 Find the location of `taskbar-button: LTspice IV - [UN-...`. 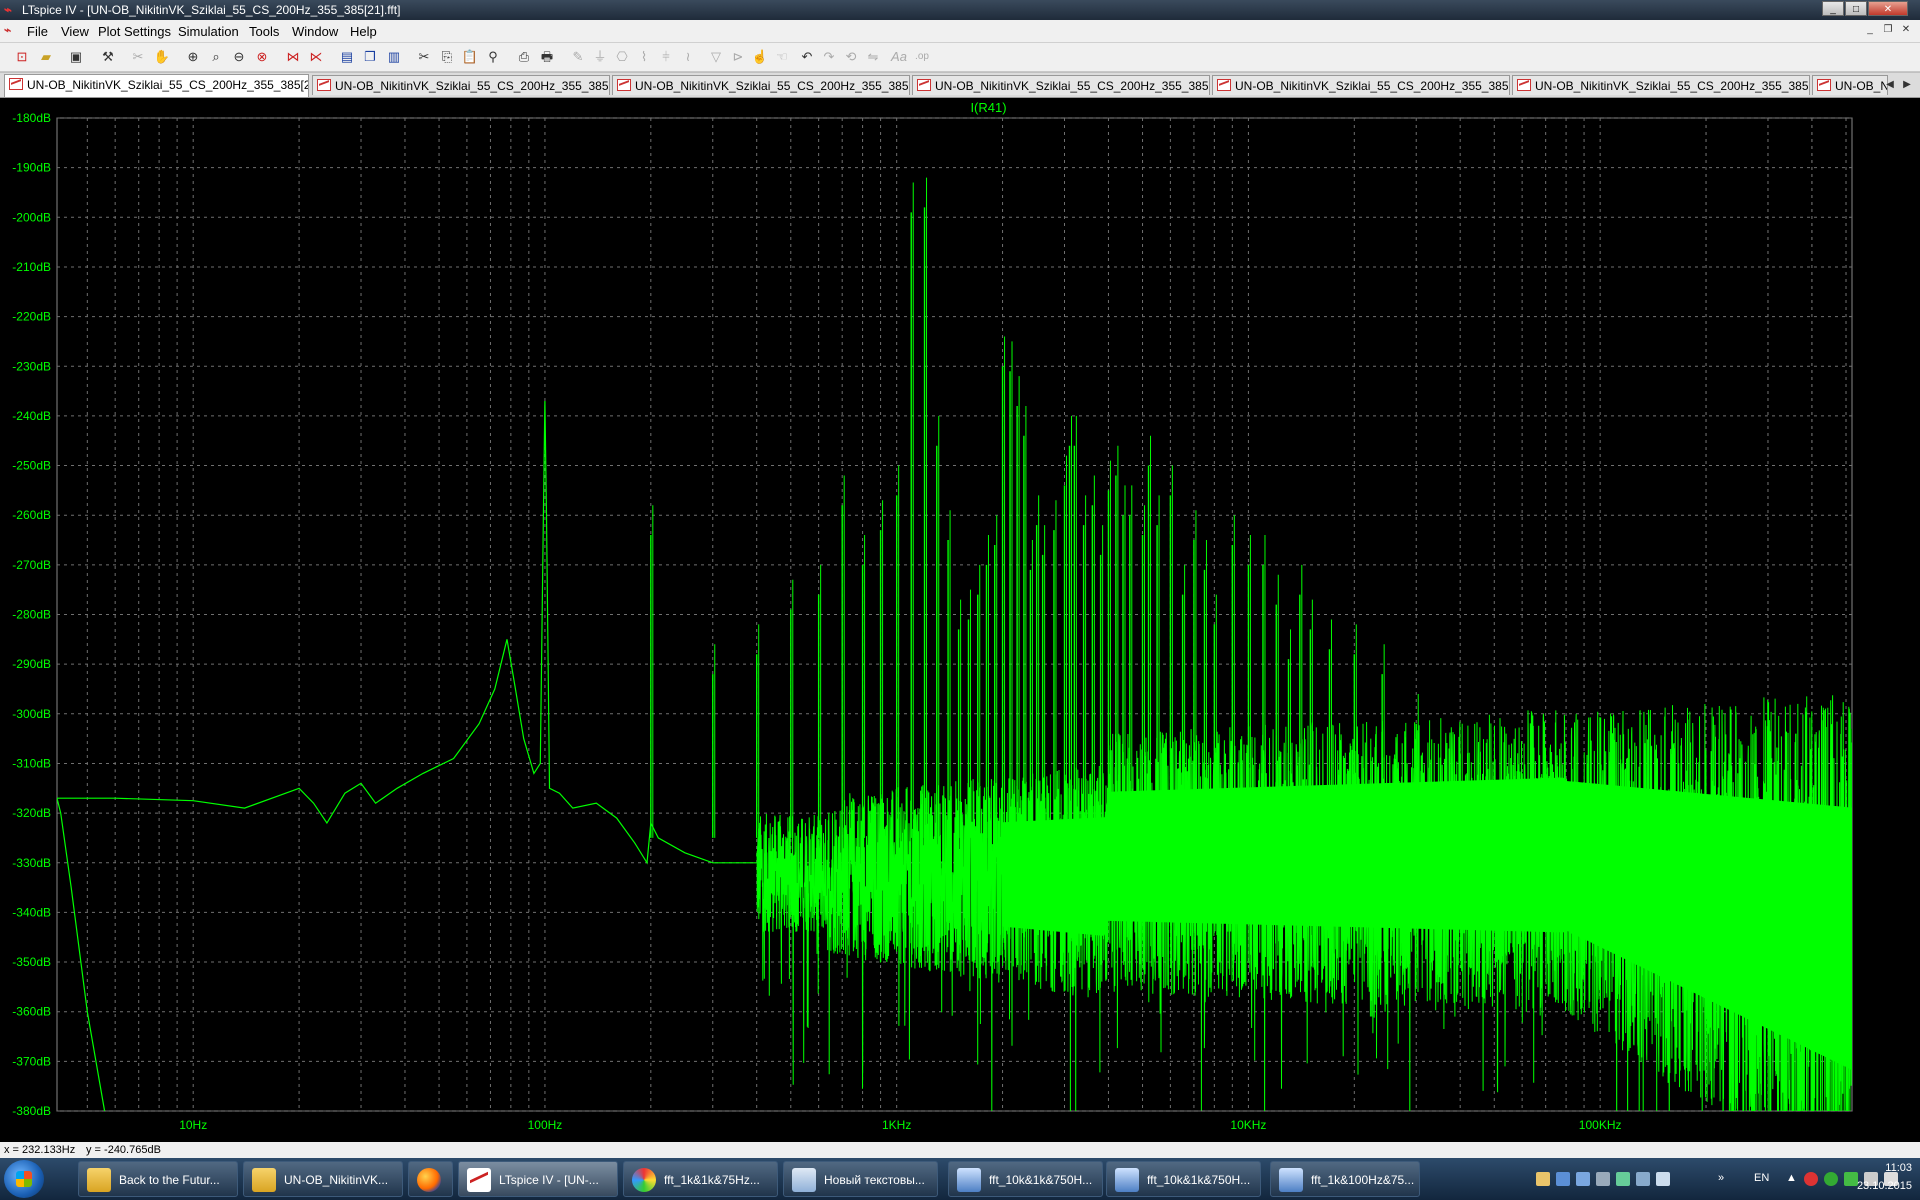

taskbar-button: LTspice IV - [UN-... is located at coordinates (538, 1179).